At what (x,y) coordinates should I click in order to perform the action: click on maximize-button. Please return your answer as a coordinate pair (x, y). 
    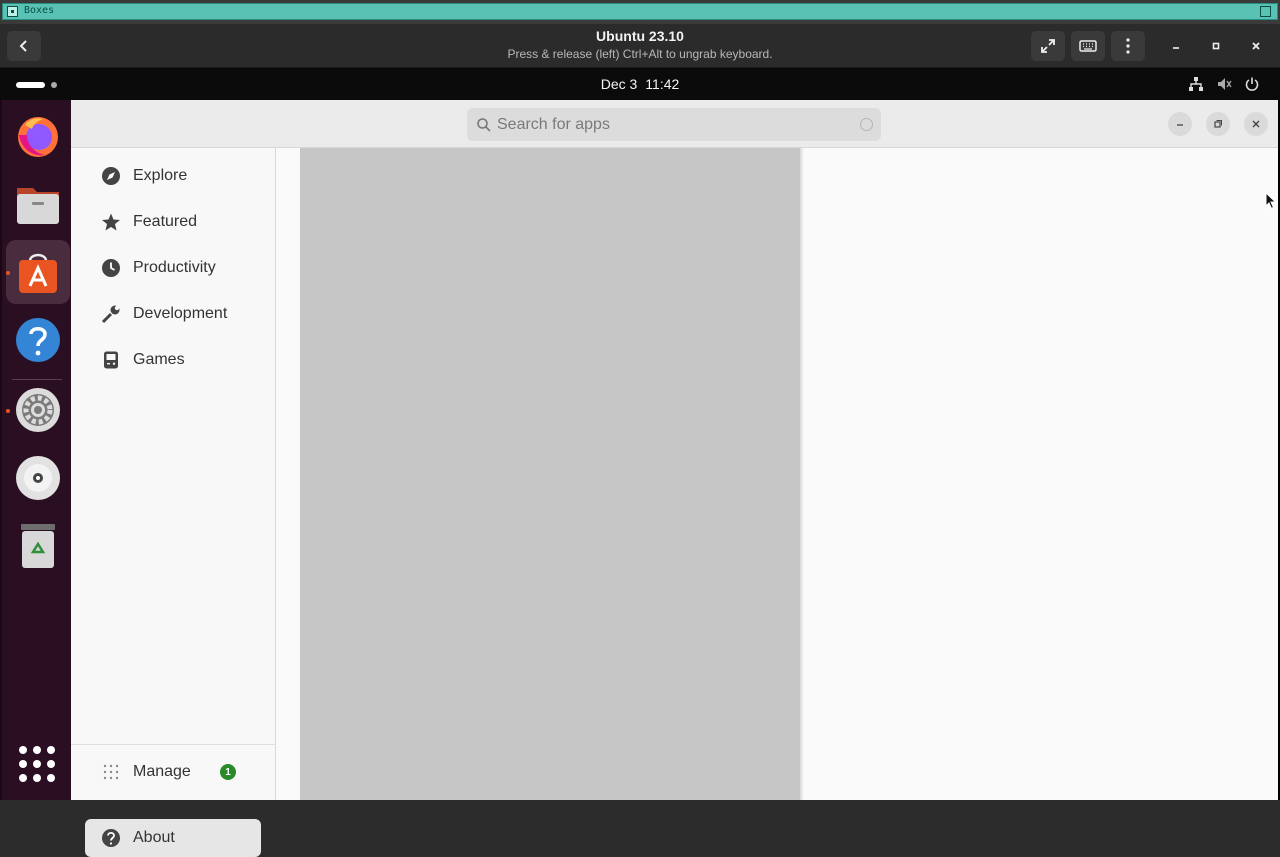
    Looking at the image, I should click on (1216, 46).